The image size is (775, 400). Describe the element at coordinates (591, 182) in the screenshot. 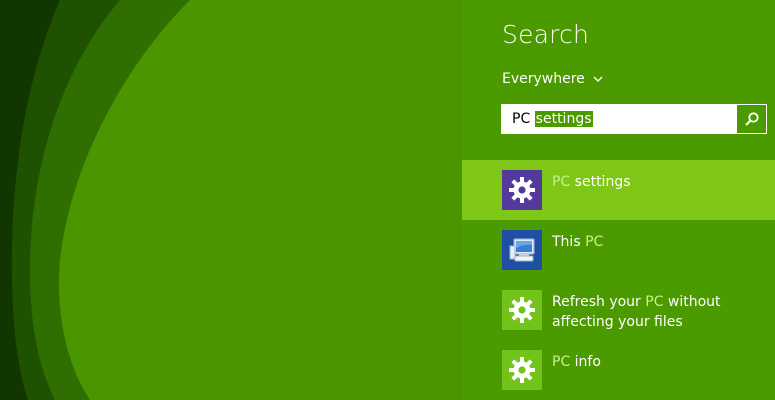

I see `result-label: PC settings` at that location.